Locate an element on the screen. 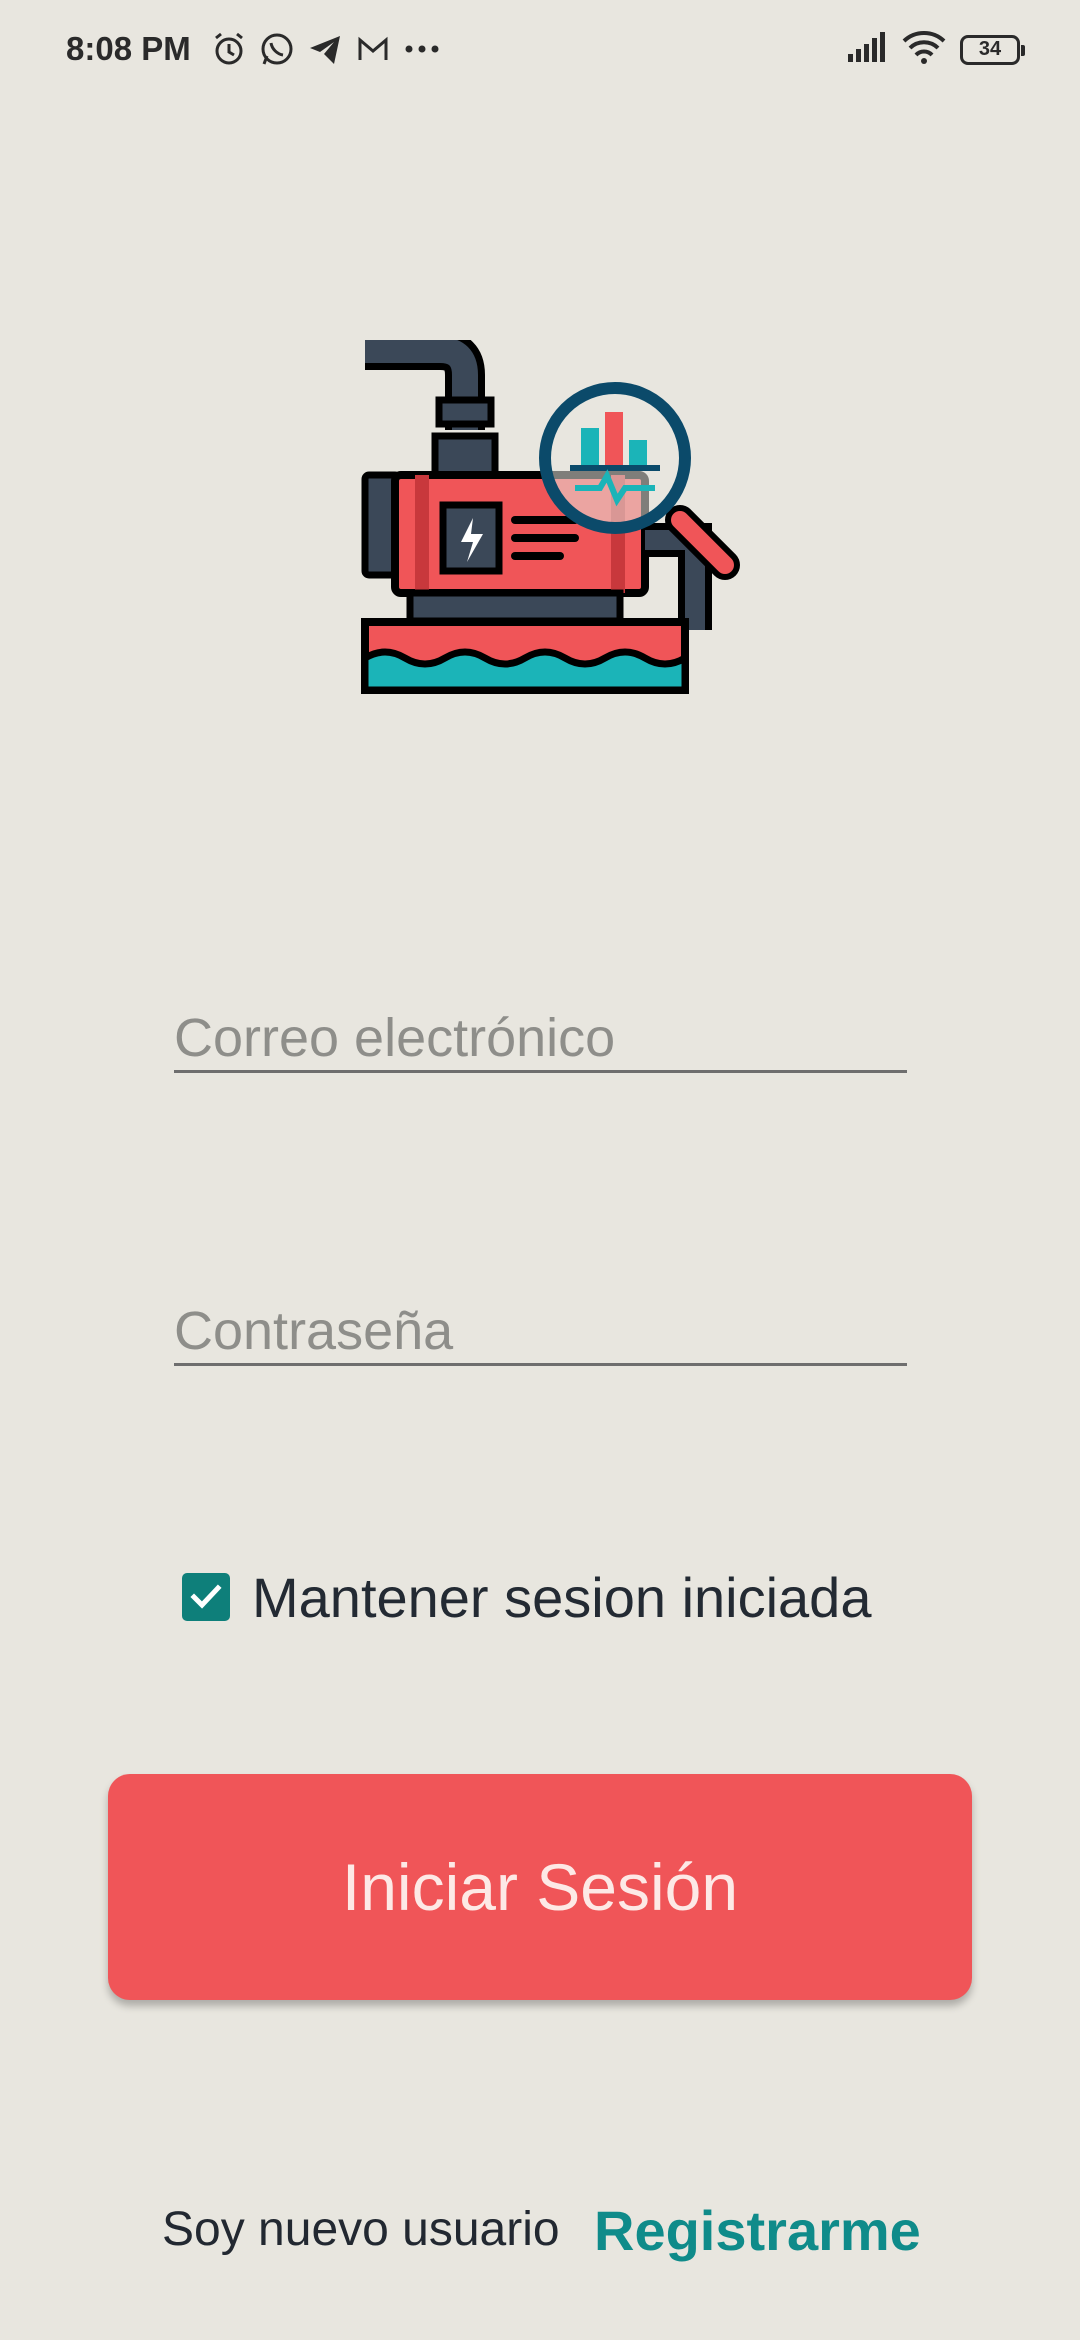 Image resolution: width=1080 pixels, height=2340 pixels. password-input is located at coordinates (540, 1324).